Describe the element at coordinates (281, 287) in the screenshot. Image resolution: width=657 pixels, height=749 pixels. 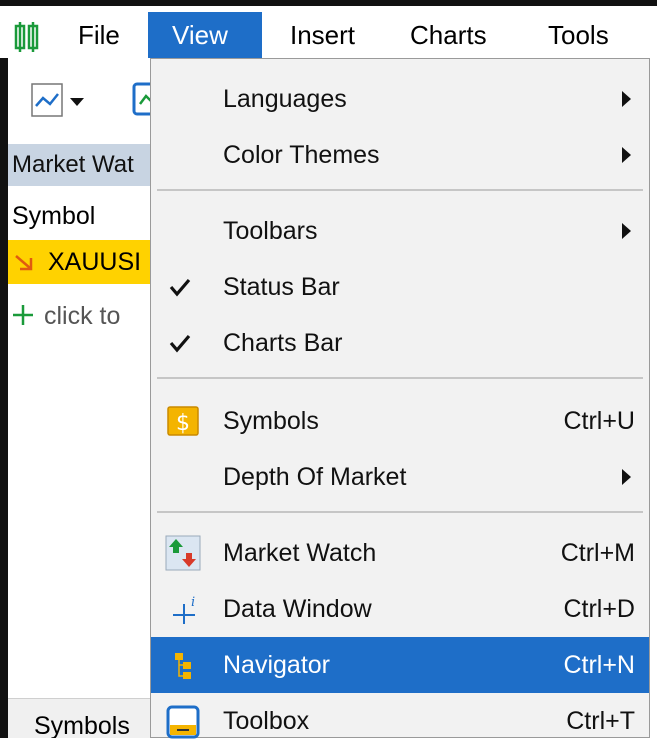
I see `menu-item-label: Status Bar` at that location.